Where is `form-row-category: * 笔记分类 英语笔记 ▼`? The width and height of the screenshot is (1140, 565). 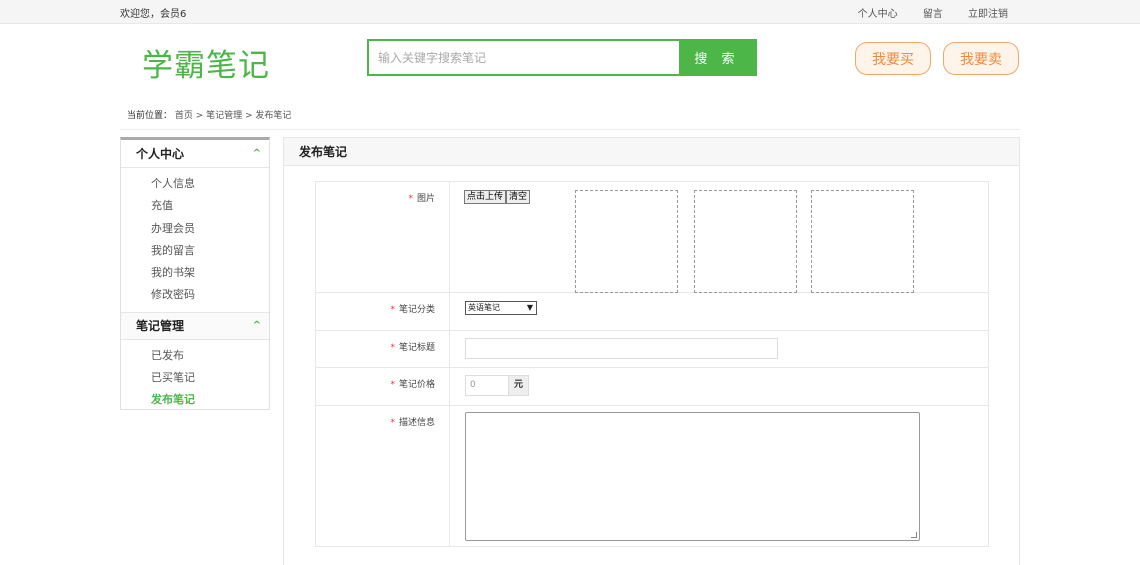
form-row-category: * 笔记分类 英语笔记 ▼ is located at coordinates (652, 312).